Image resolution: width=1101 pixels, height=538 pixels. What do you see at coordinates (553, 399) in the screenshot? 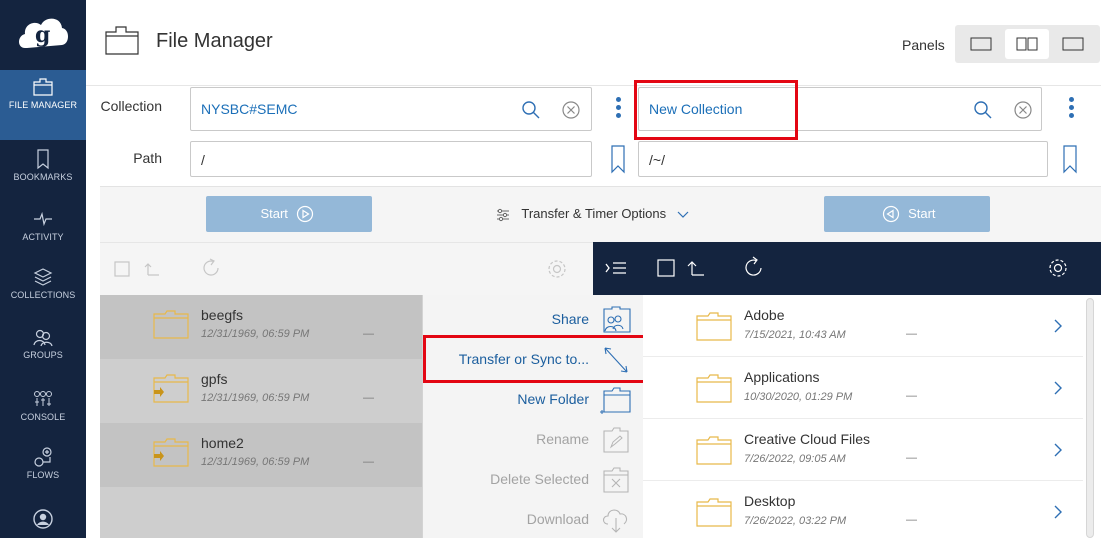
I see `new-folder-label: New Folder` at bounding box center [553, 399].